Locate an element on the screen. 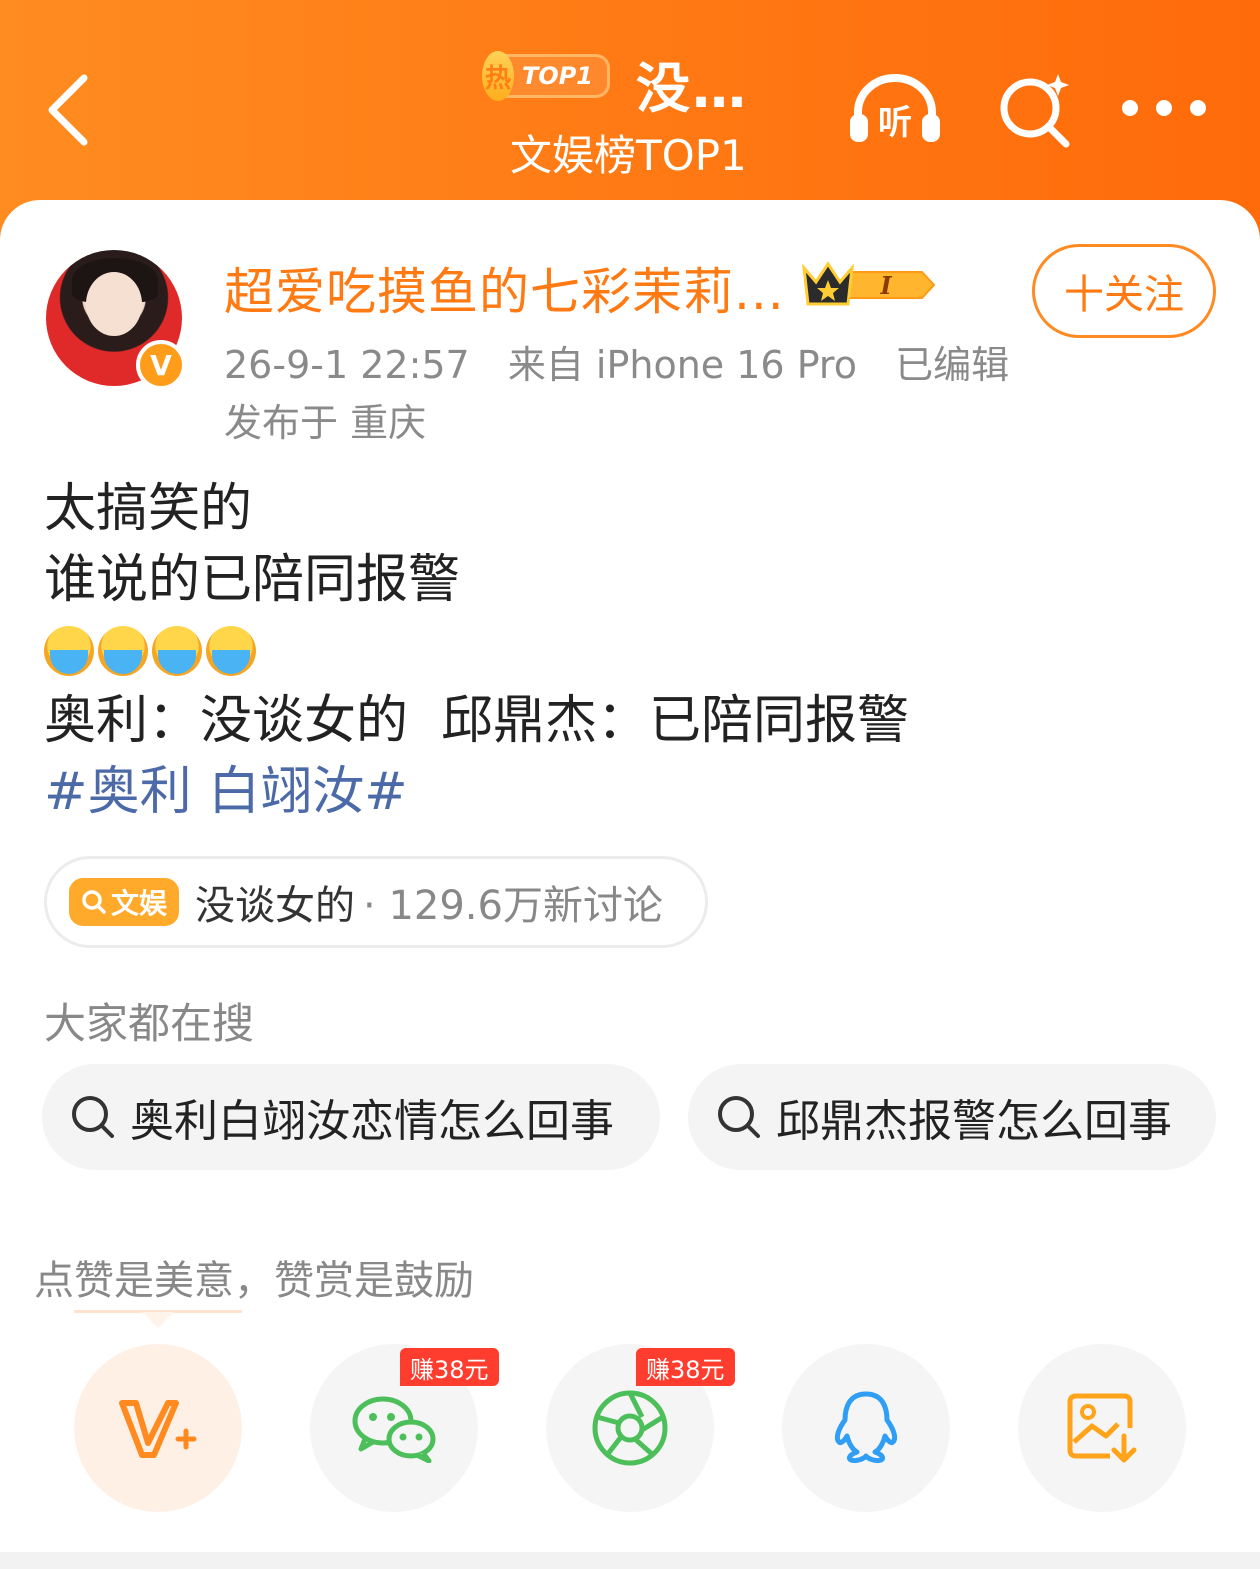  post-location: 发布于 重庆 is located at coordinates (325, 423).